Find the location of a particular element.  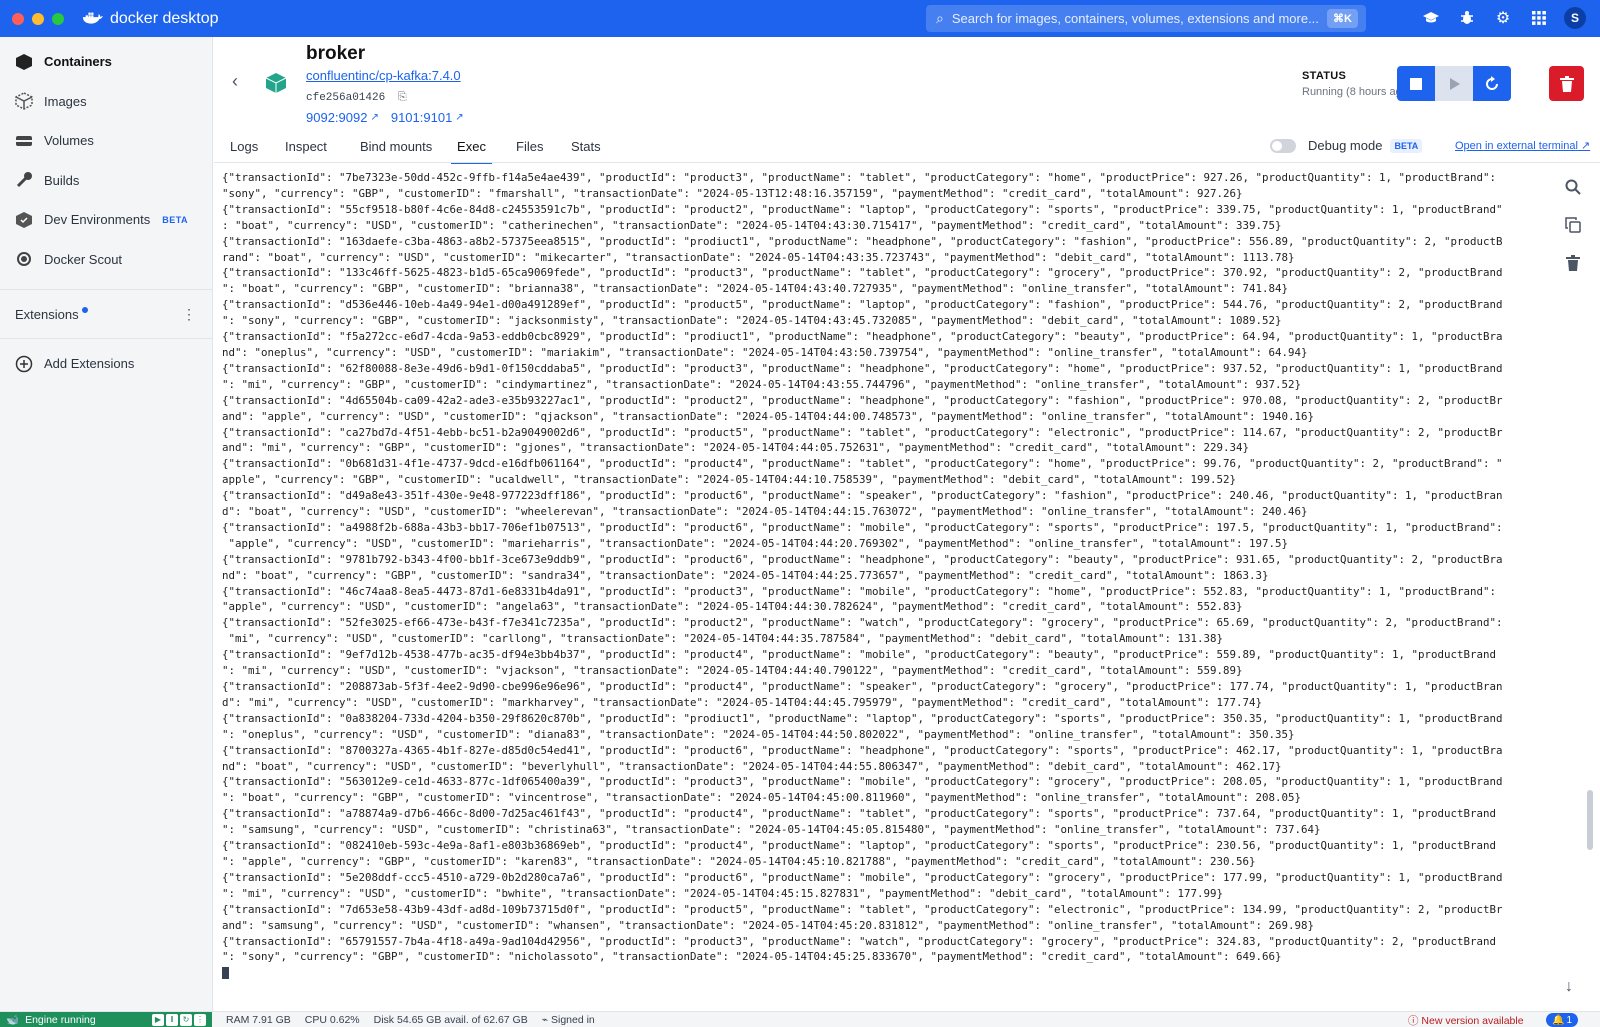

info-icon: ⓘ is located at coordinates (1413, 1021).